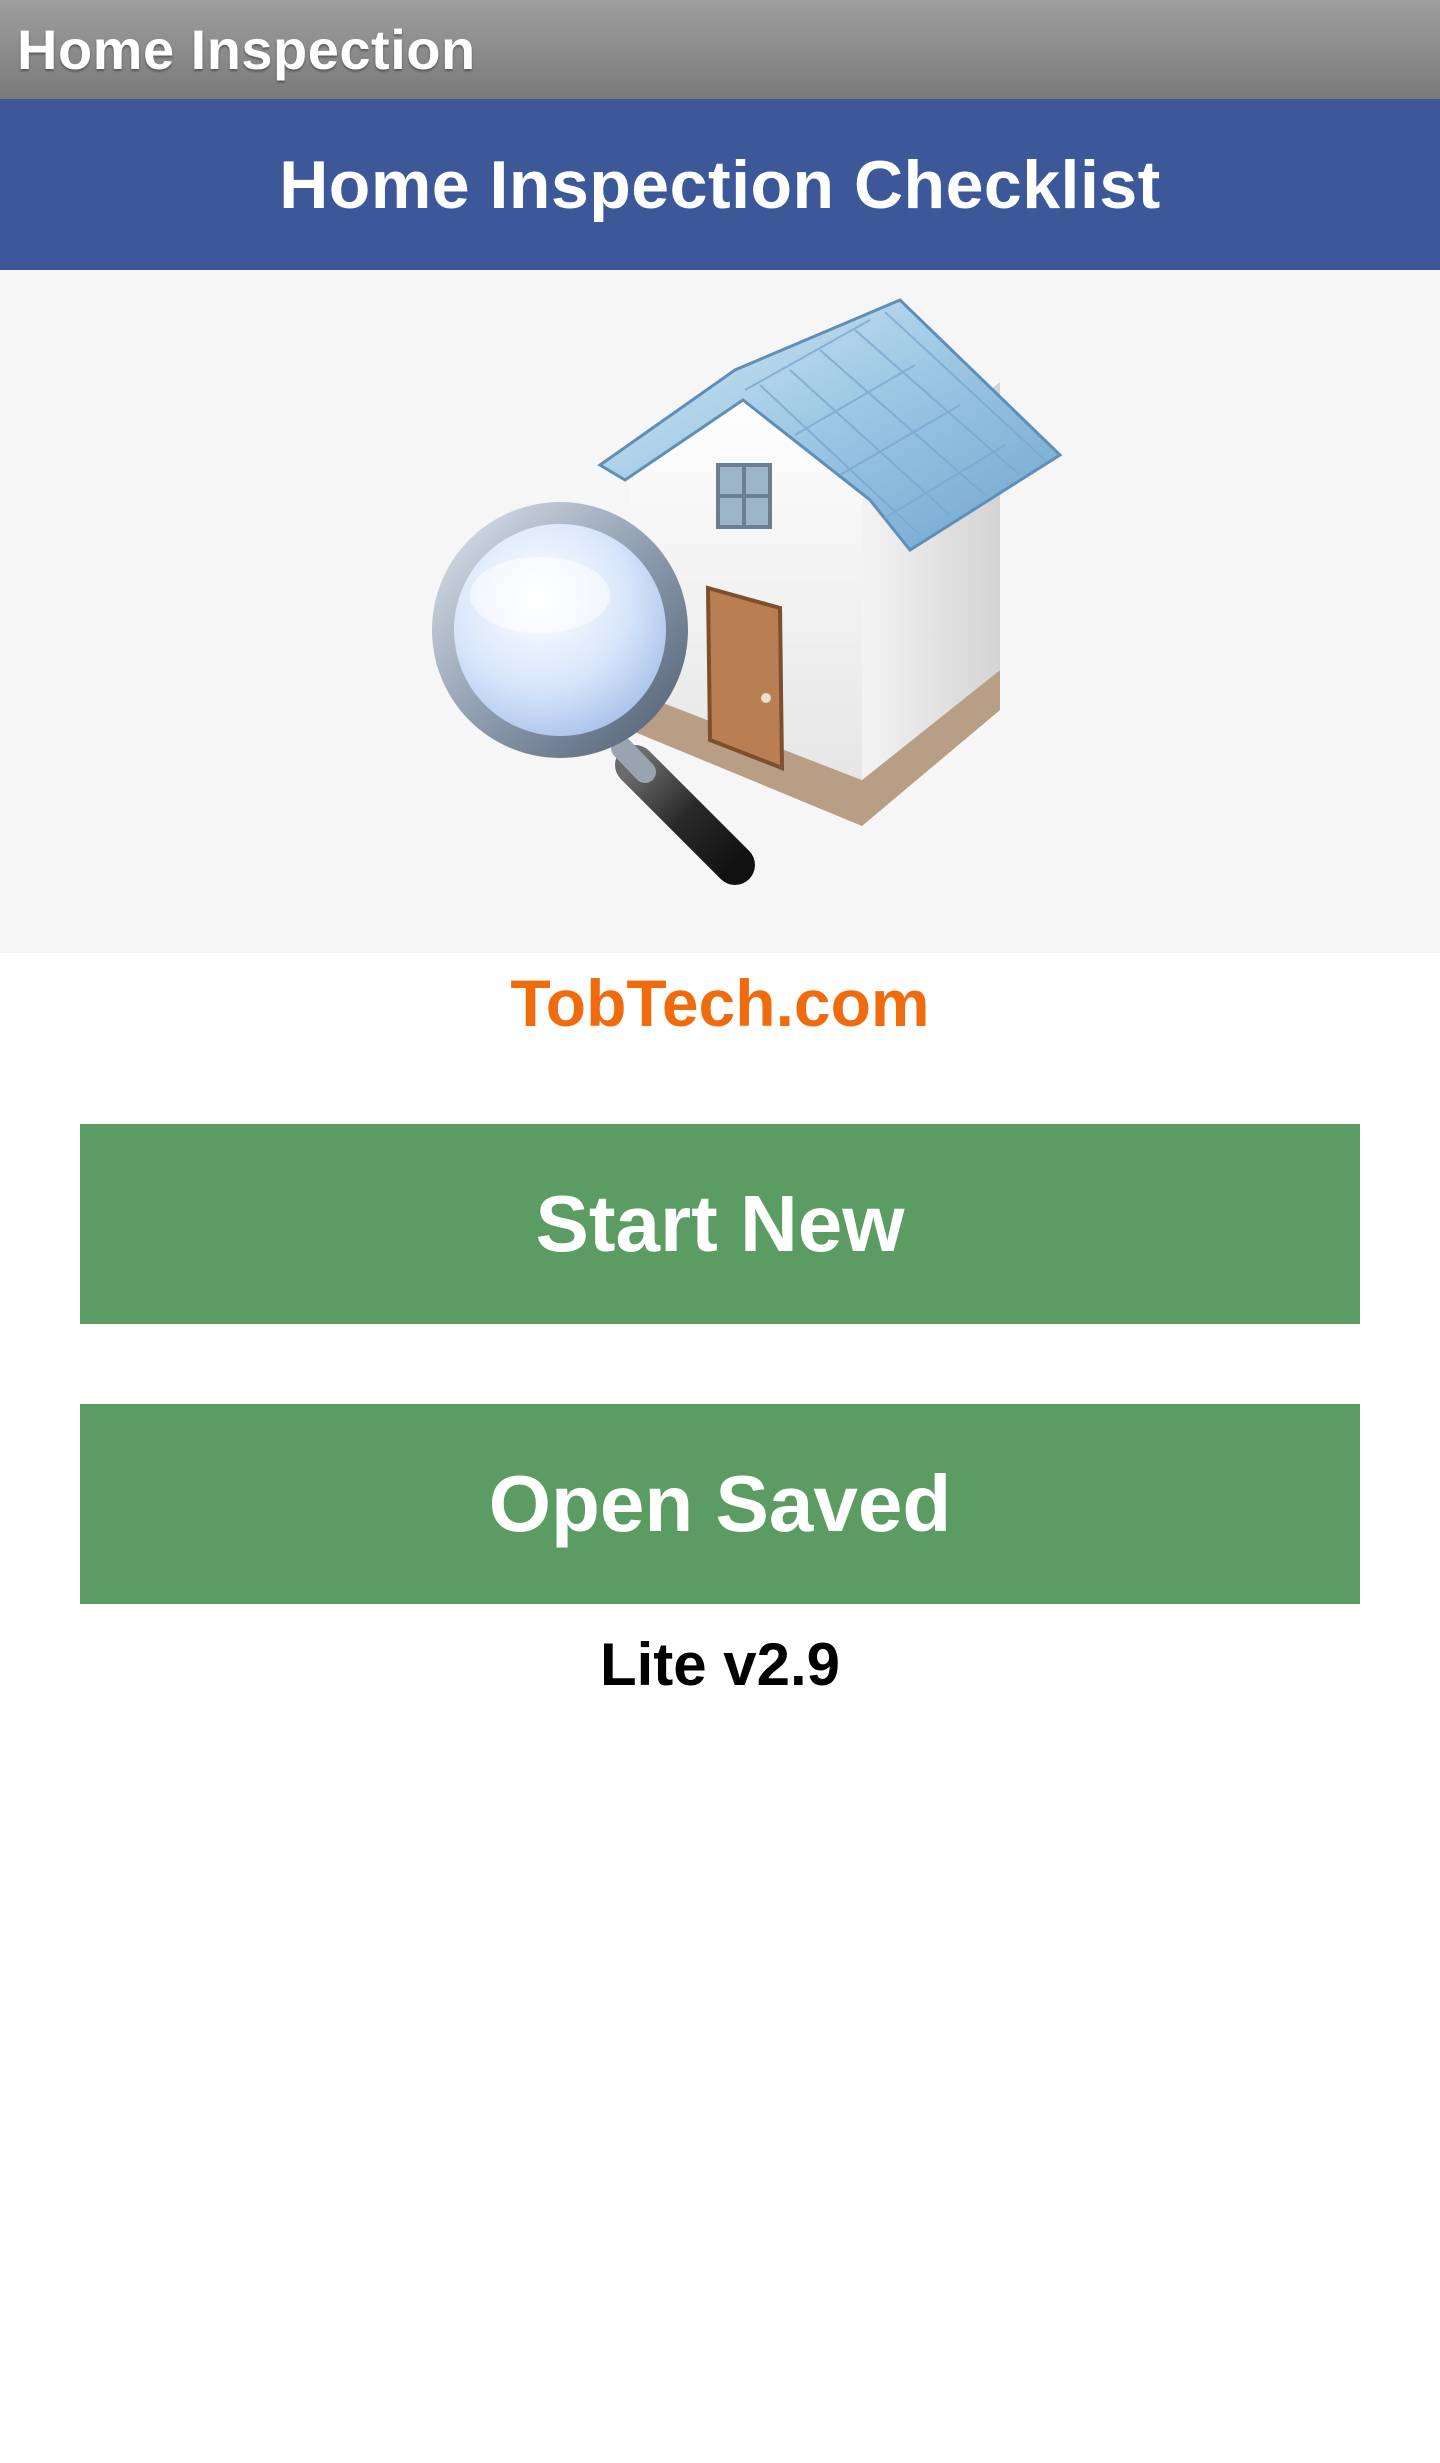  I want to click on app-title-bar: Home Inspection, so click(720, 49).